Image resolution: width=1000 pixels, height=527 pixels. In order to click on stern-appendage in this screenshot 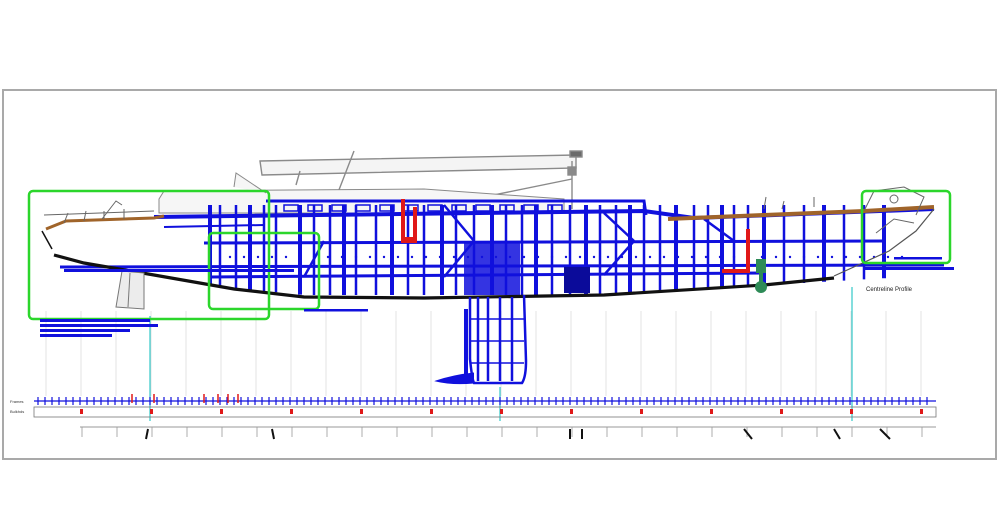, I will do `click(130, 290)`.